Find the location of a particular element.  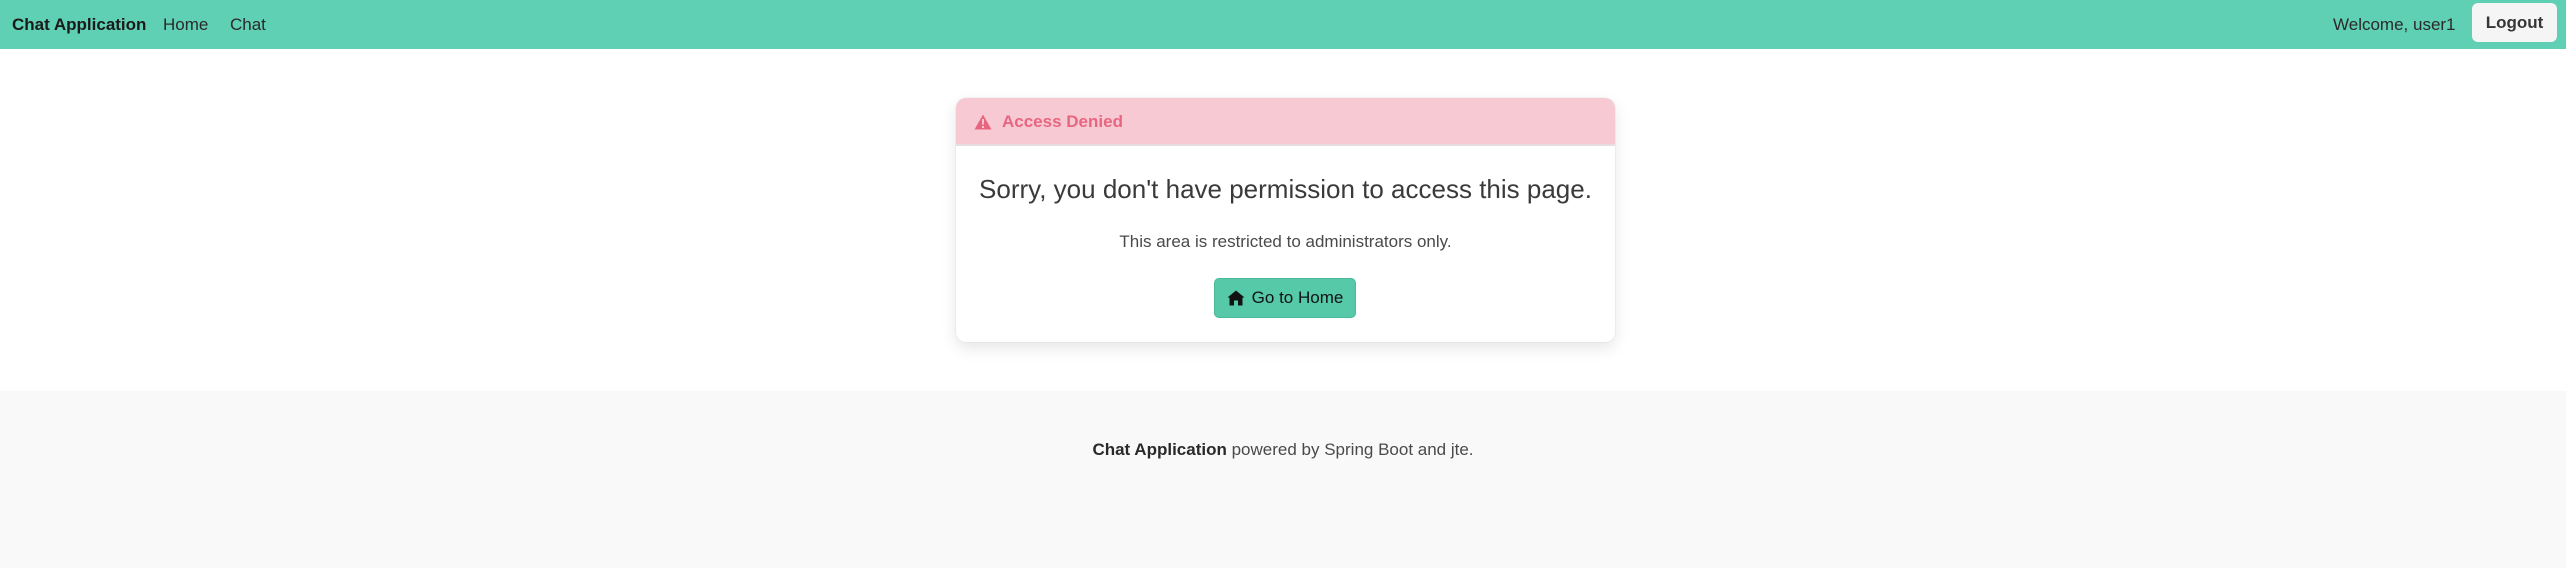

welcome-text: Welcome, user1 is located at coordinates (2394, 24).